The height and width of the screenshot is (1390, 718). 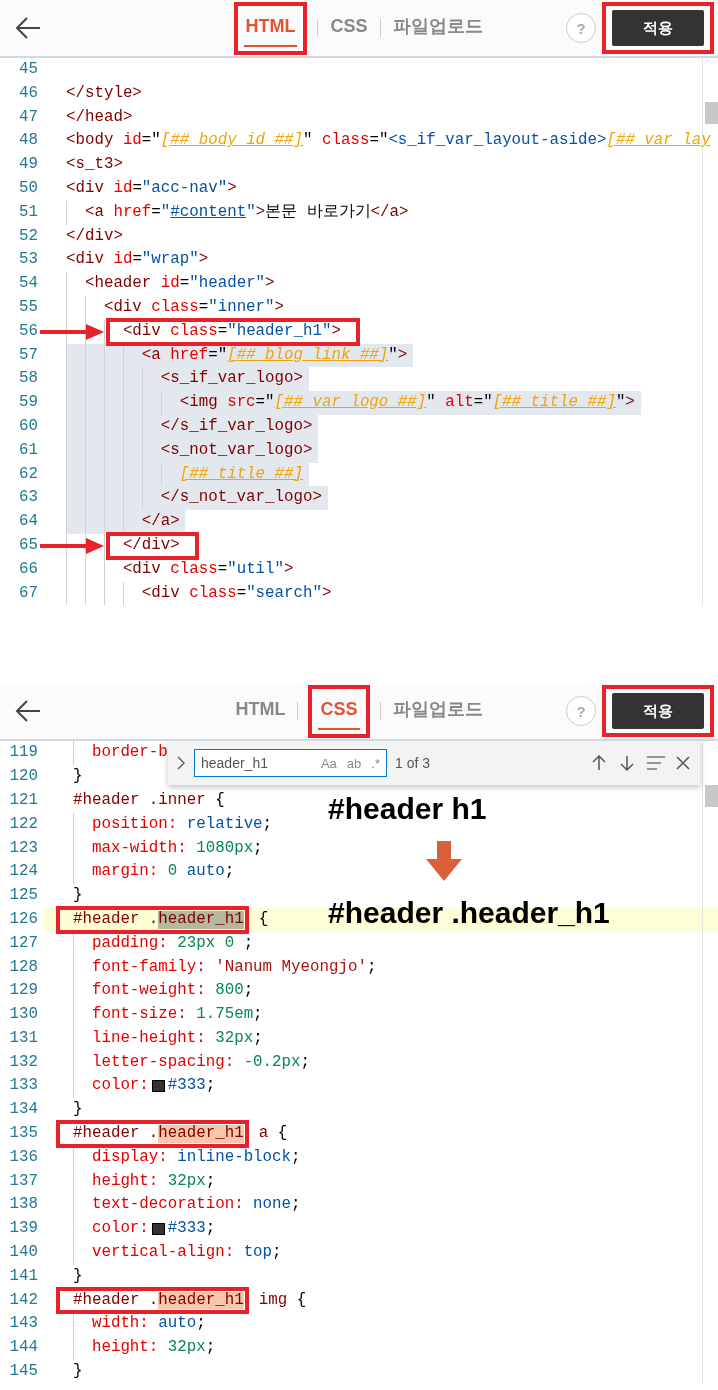 I want to click on code-line: padding: 23px 0 ;, so click(x=172, y=943).